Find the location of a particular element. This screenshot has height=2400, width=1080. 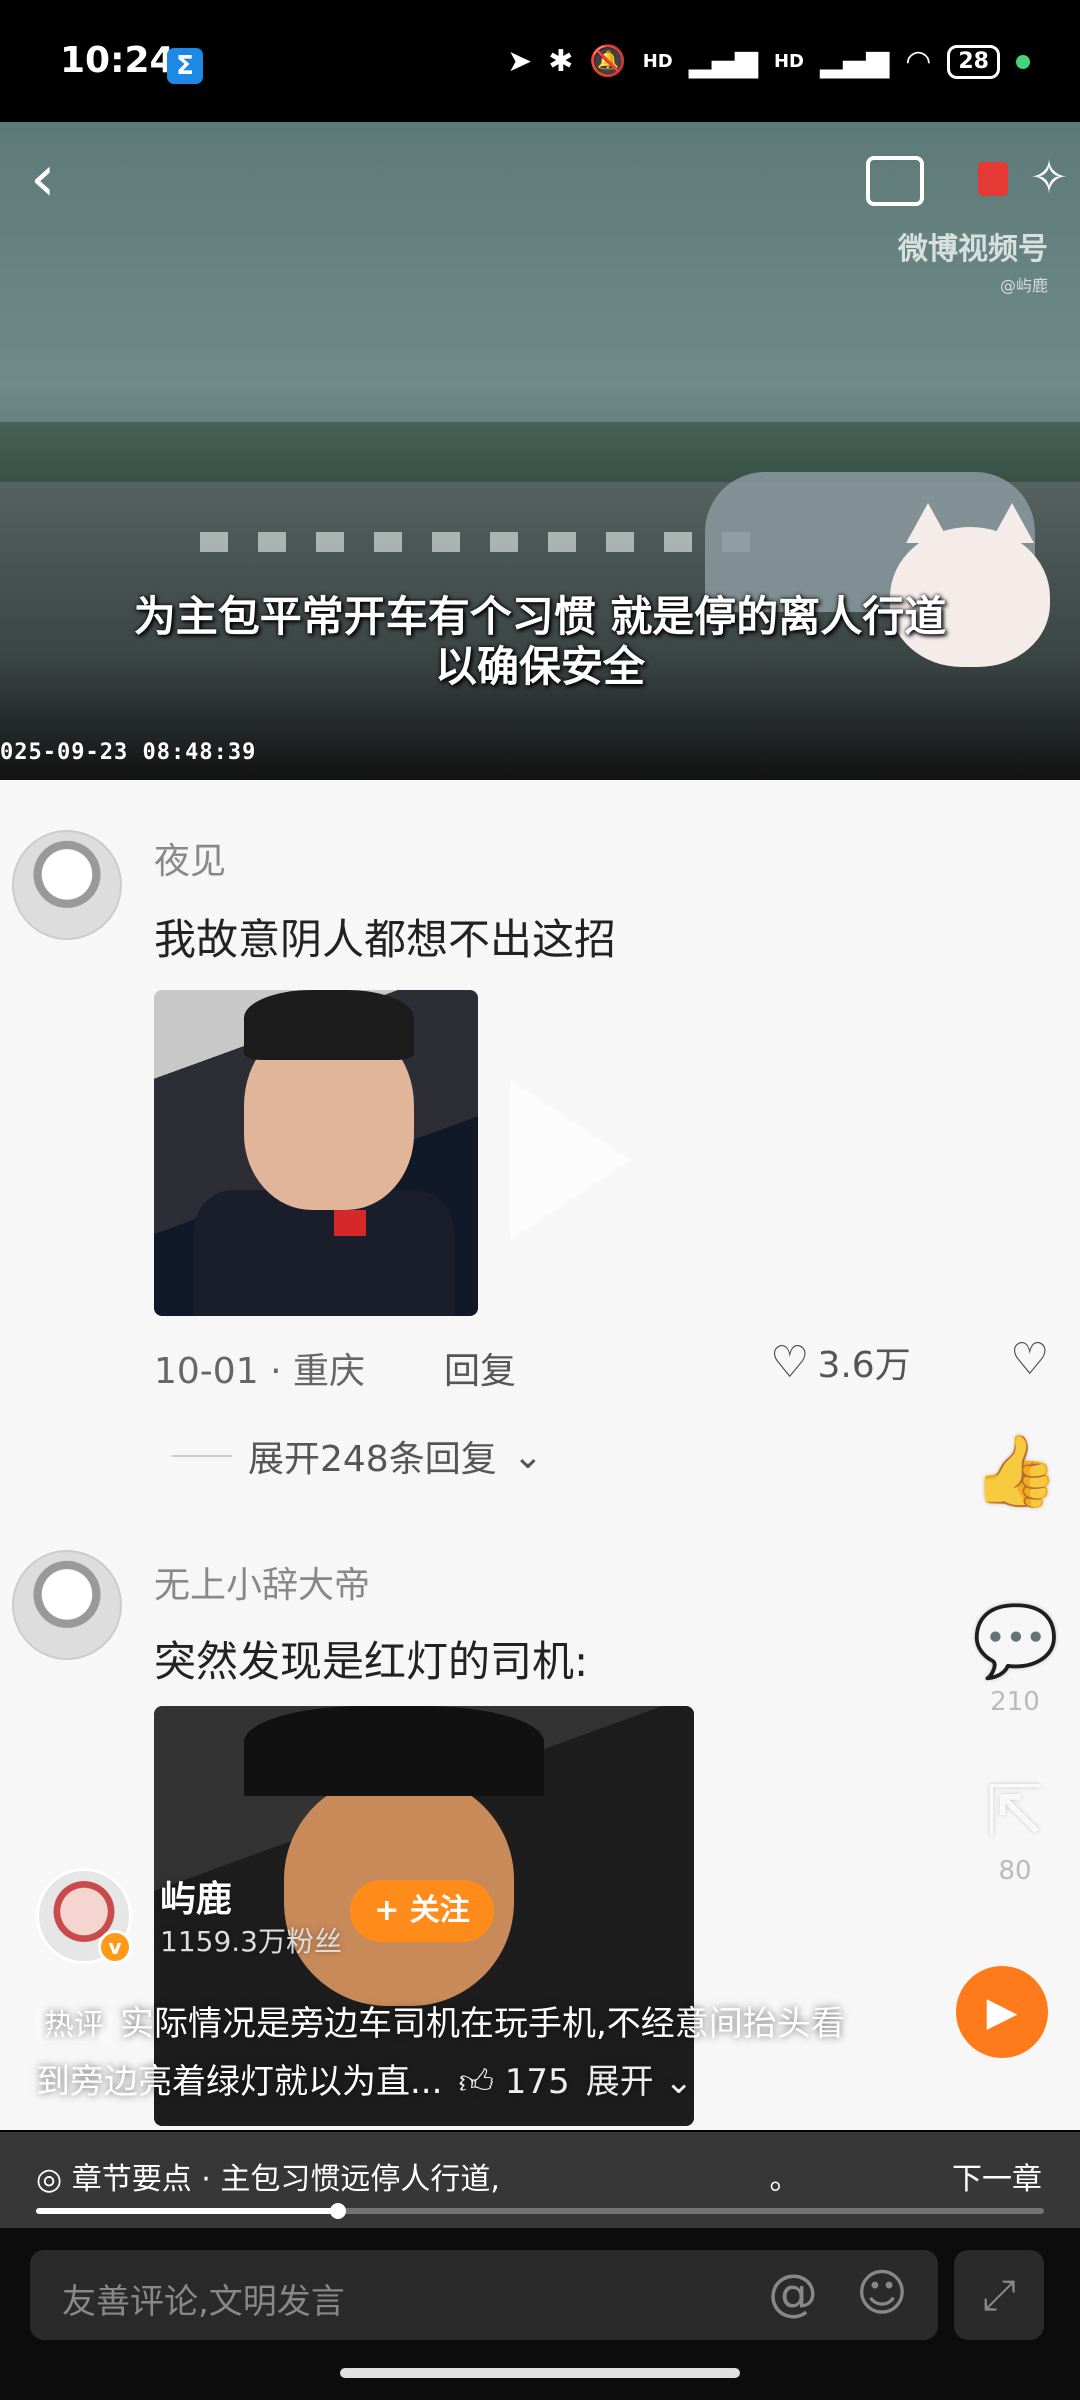

chevron-down-icon: ⌄ is located at coordinates (527, 1456).